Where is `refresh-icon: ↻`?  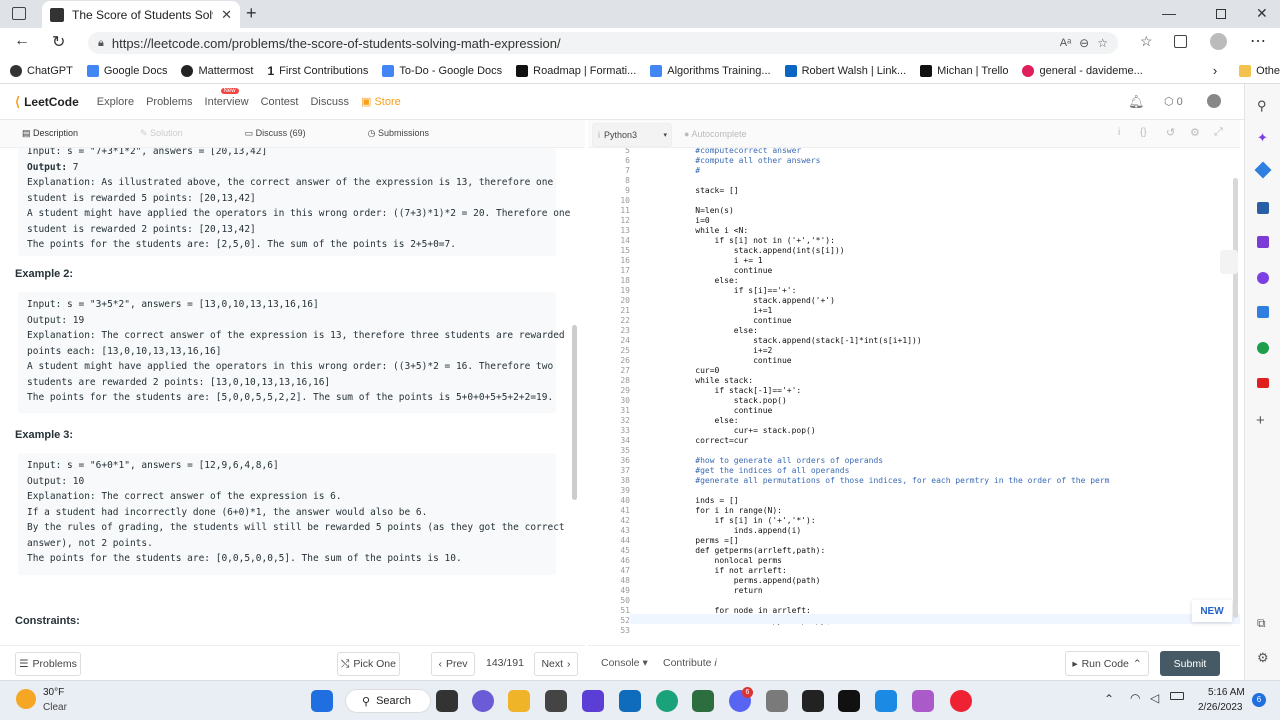 refresh-icon: ↻ is located at coordinates (58, 42).